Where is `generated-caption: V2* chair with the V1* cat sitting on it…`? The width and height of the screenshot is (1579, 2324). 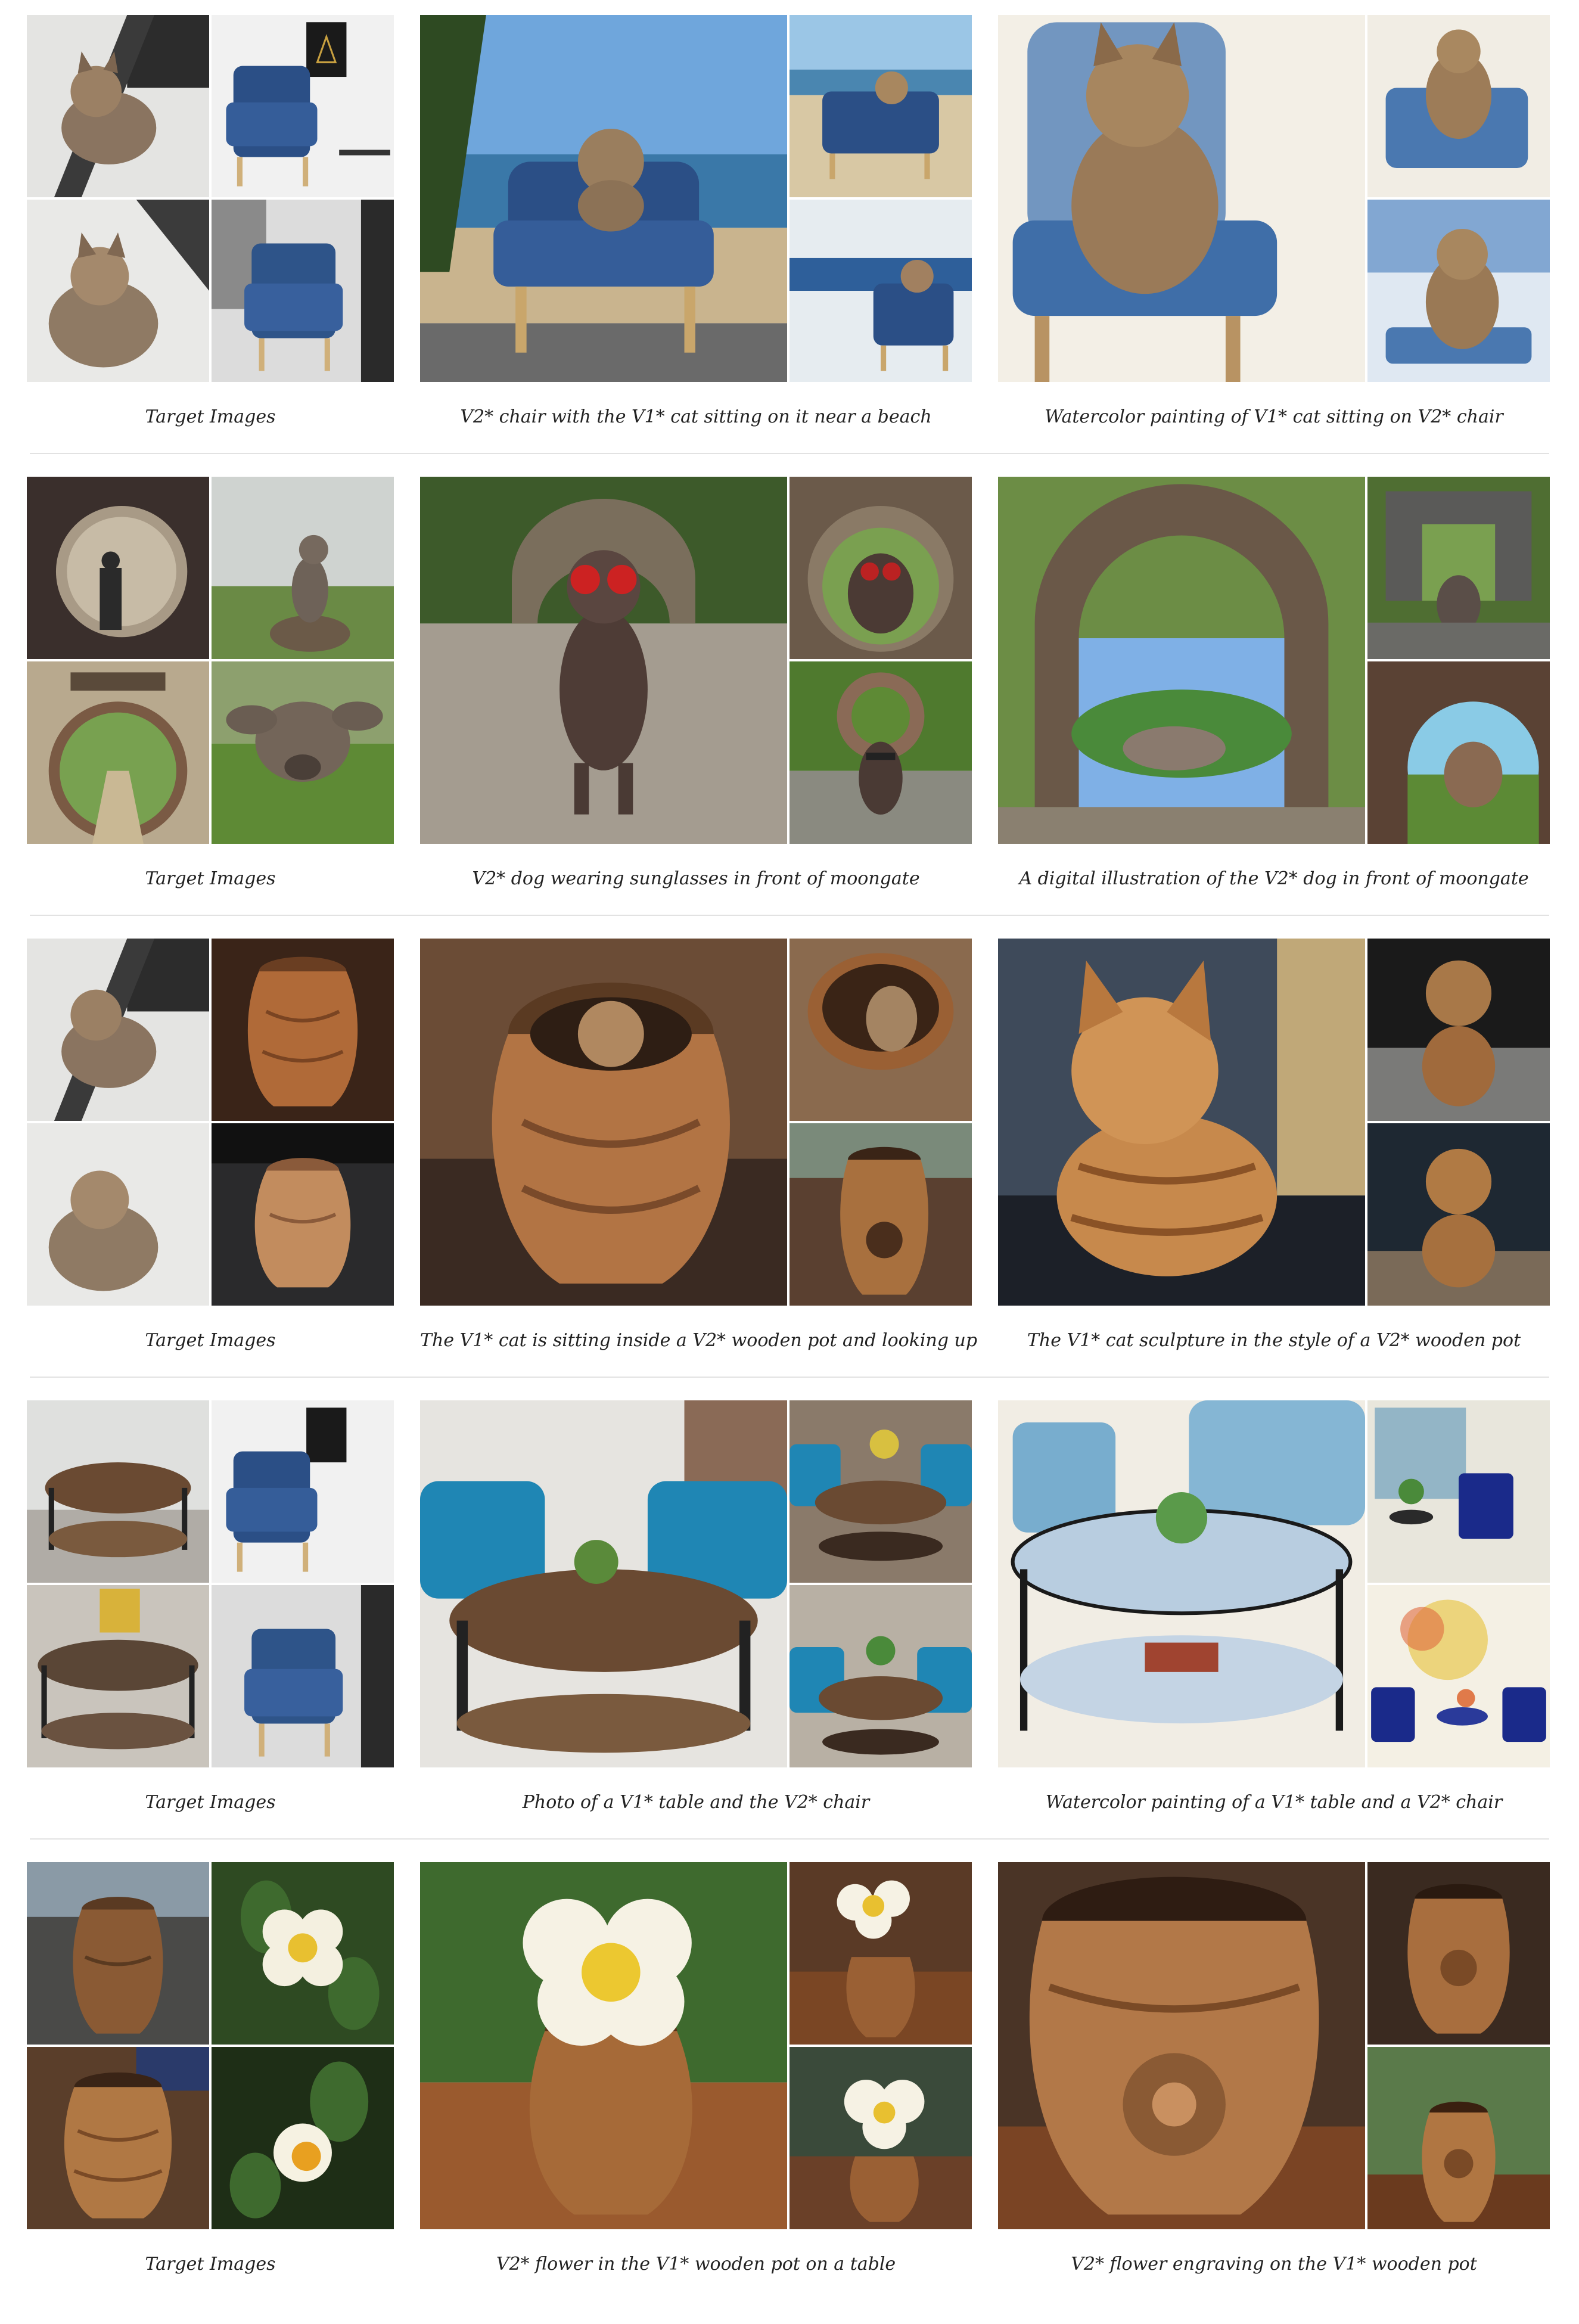
generated-caption: V2* chair with the V1* cat sitting on it… is located at coordinates (696, 416).